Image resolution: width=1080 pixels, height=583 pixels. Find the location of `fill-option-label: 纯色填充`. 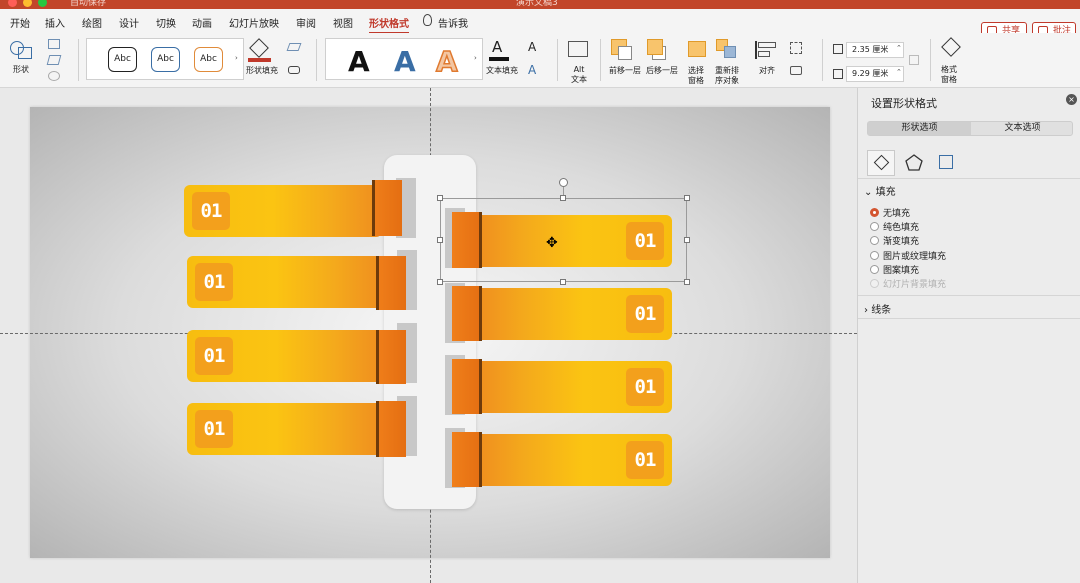

fill-option-label: 纯色填充 is located at coordinates (901, 228).